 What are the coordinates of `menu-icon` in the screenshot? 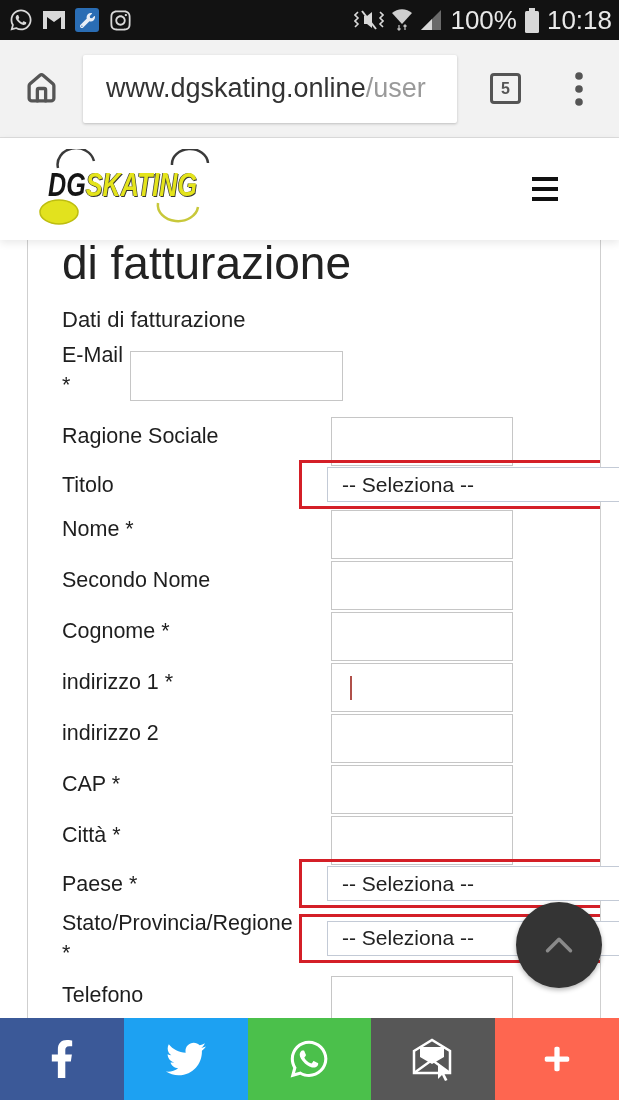 It's located at (545, 189).